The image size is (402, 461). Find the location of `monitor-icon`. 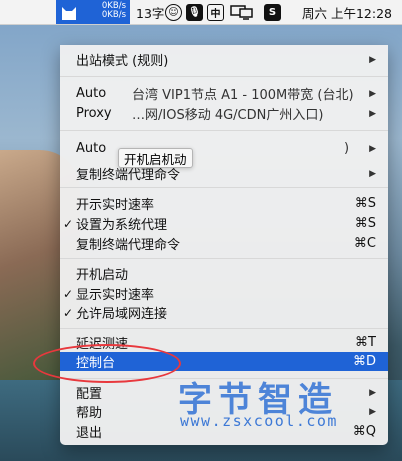

monitor-icon is located at coordinates (241, 12).